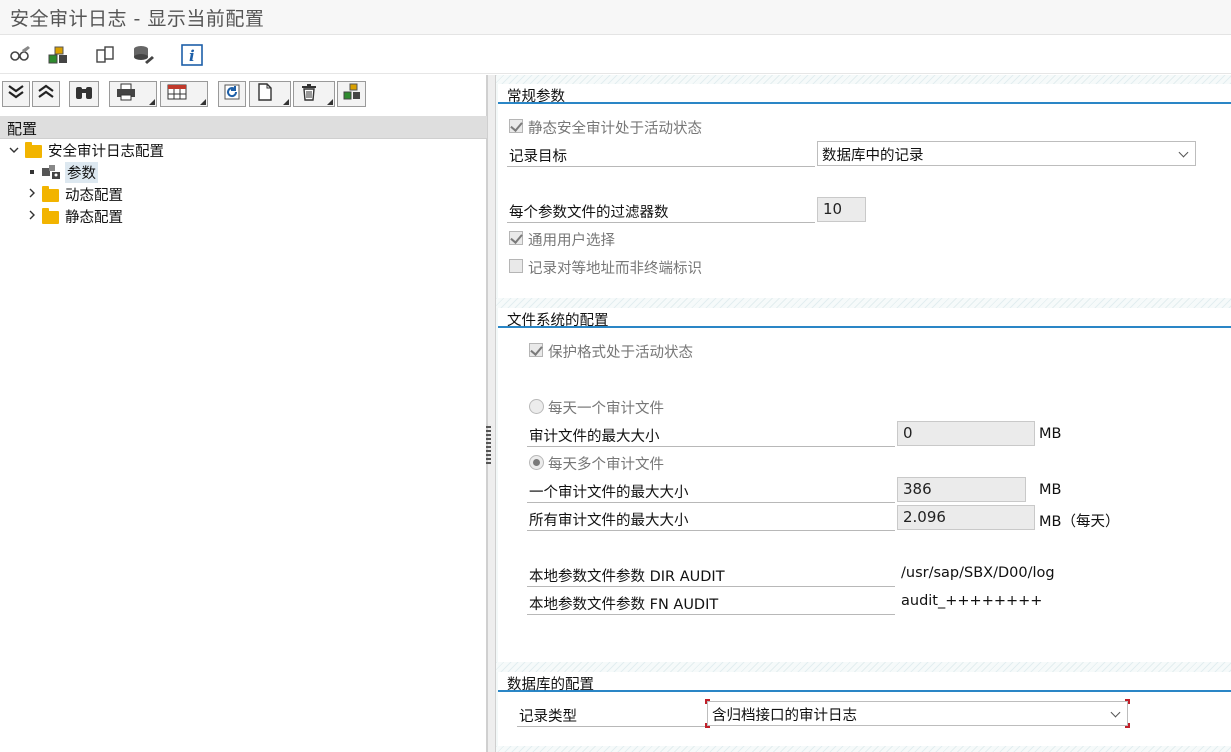  What do you see at coordinates (961, 489) in the screenshot?
I see `one-file-max-field: 386` at bounding box center [961, 489].